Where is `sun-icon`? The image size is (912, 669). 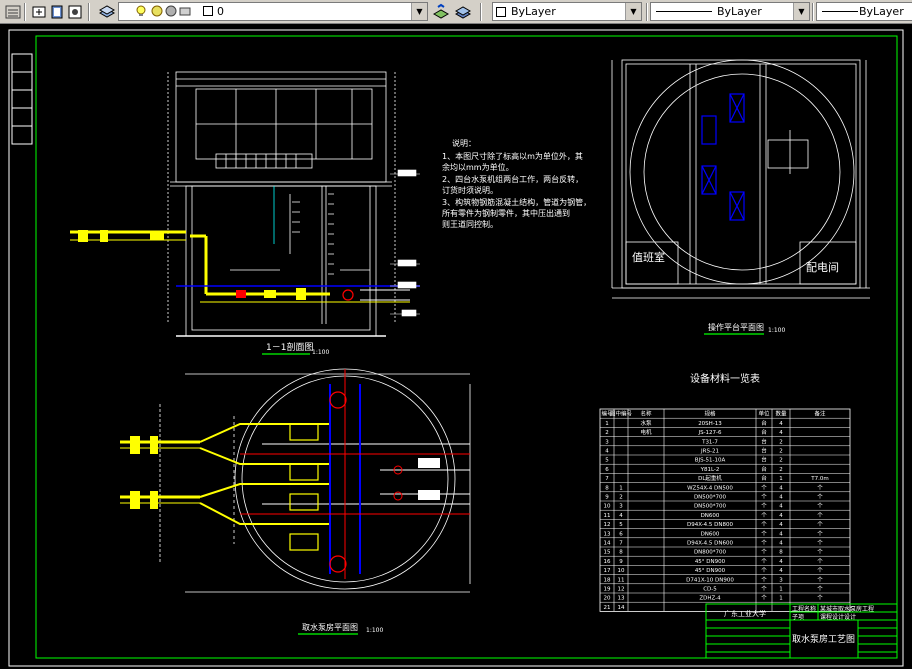
sun-icon is located at coordinates (157, 11).